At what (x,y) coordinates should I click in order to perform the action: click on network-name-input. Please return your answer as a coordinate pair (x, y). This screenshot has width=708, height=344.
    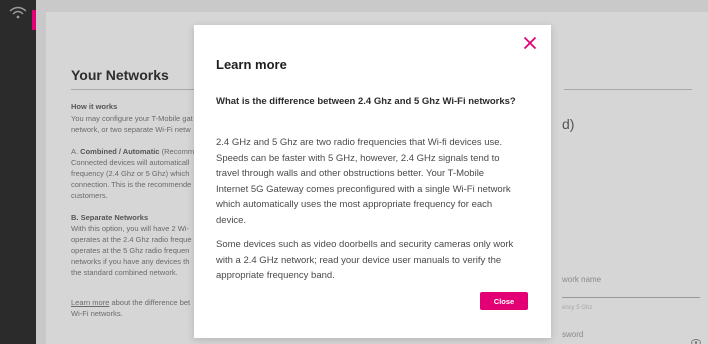
    Looking at the image, I should click on (631, 297).